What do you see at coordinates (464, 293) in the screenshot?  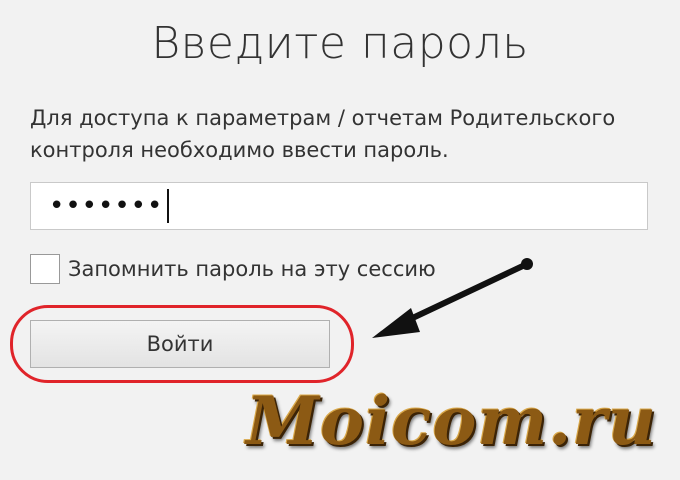 I see `arrow-shaft` at bounding box center [464, 293].